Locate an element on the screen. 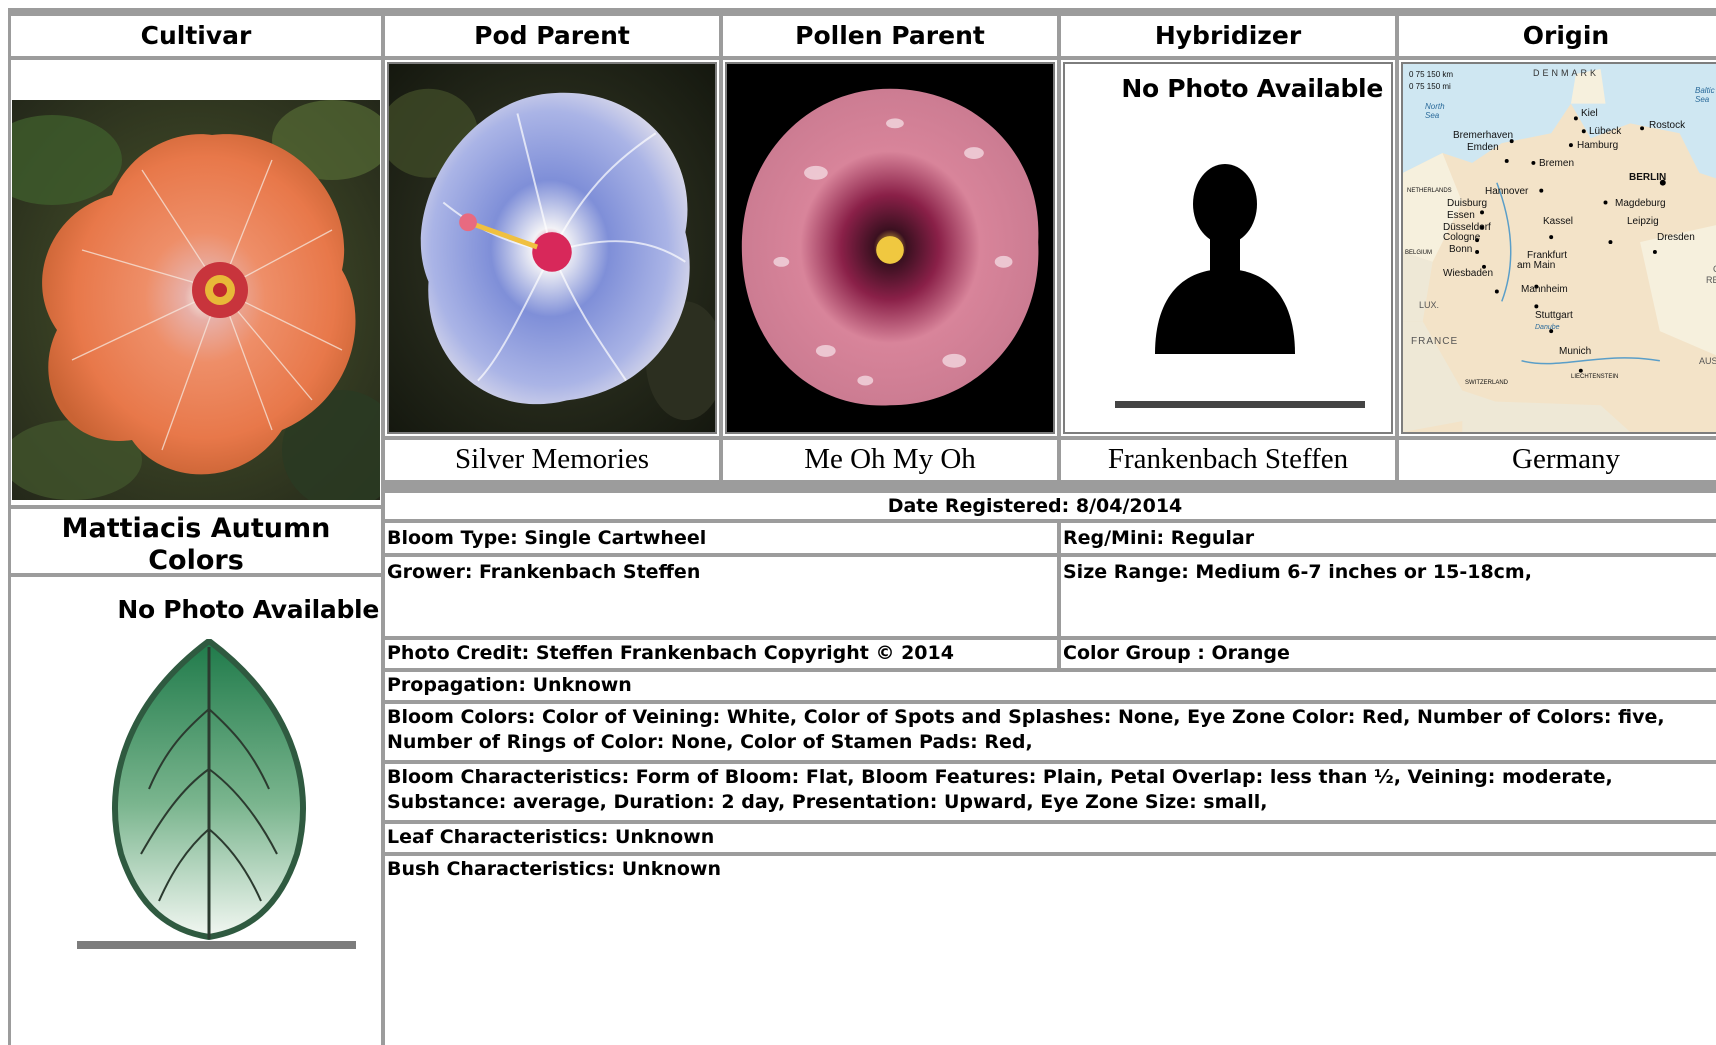  hybridizer-photo: No Photo Available is located at coordinates (1228, 248).